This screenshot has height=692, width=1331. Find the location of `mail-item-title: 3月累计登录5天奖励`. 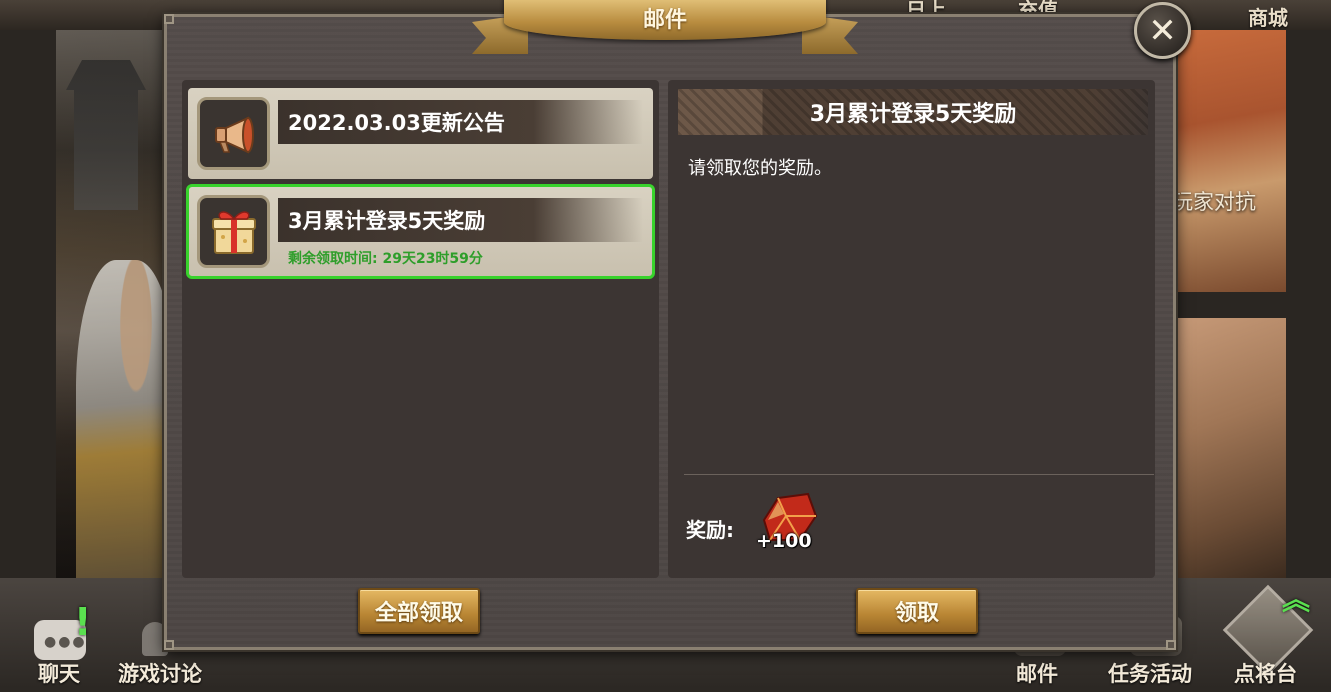

mail-item-title: 3月累计登录5天奖励 is located at coordinates (460, 220).